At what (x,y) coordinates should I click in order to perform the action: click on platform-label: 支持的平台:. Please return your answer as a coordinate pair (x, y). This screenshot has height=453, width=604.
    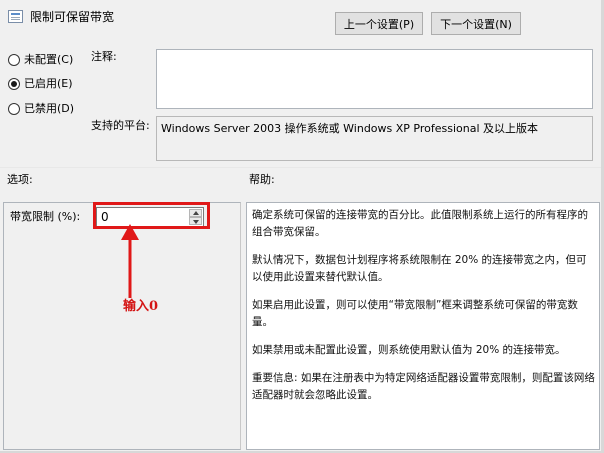
    Looking at the image, I should click on (120, 125).